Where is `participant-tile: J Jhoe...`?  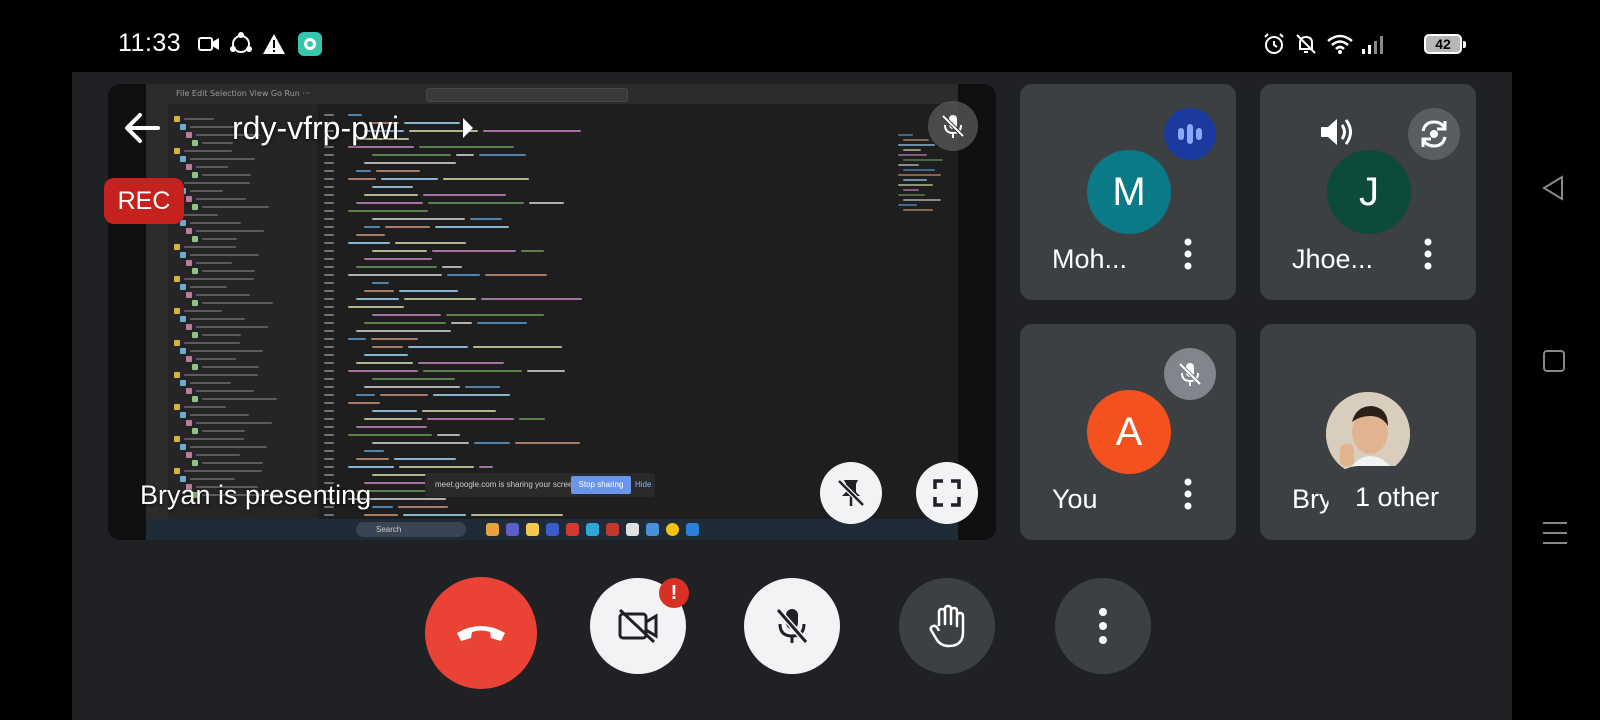 participant-tile: J Jhoe... is located at coordinates (1368, 192).